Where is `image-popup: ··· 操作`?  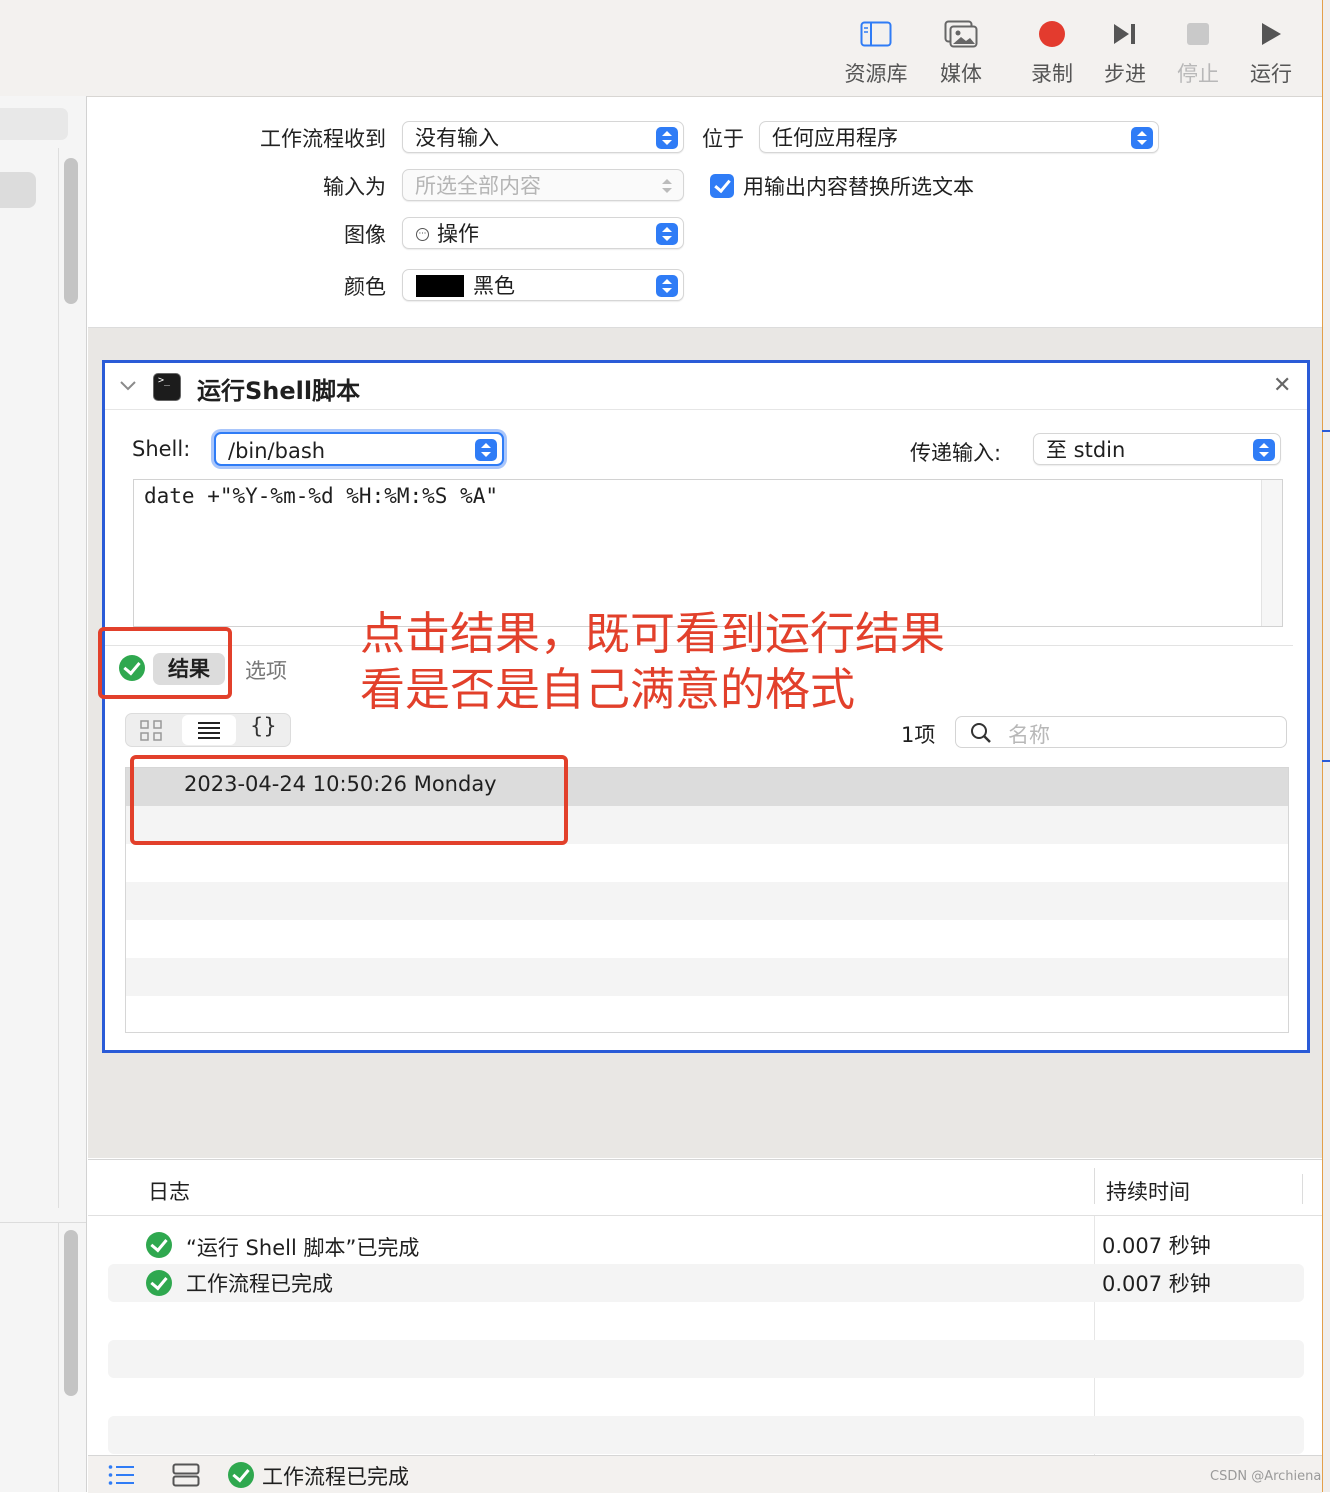
image-popup: ··· 操作 is located at coordinates (543, 233).